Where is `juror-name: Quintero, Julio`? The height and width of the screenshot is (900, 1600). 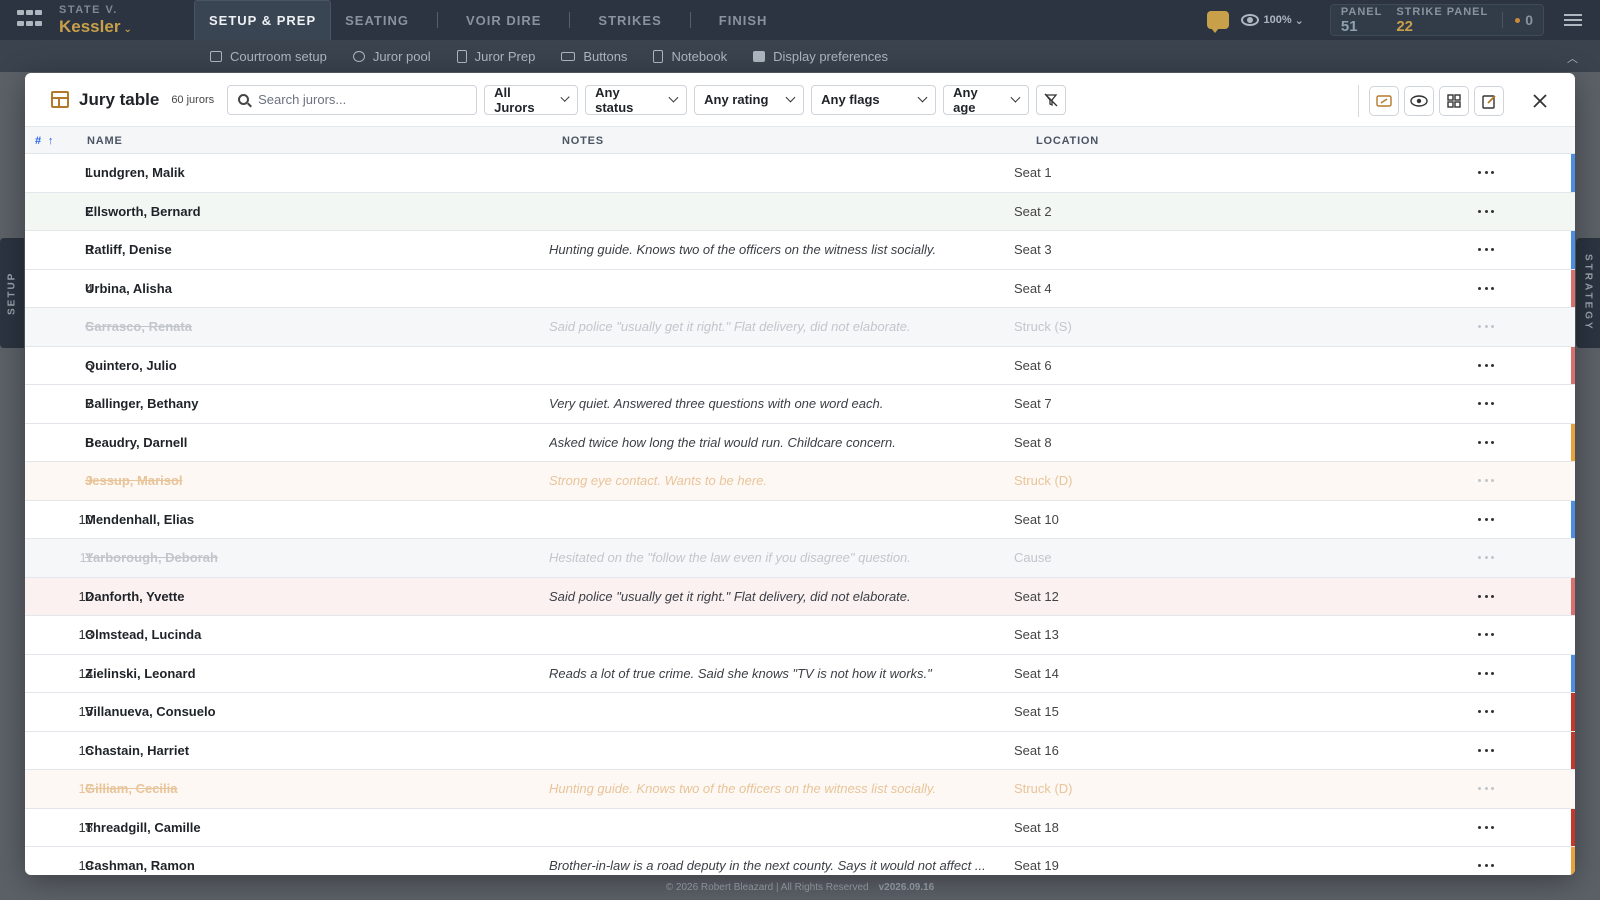 juror-name: Quintero, Julio is located at coordinates (131, 365).